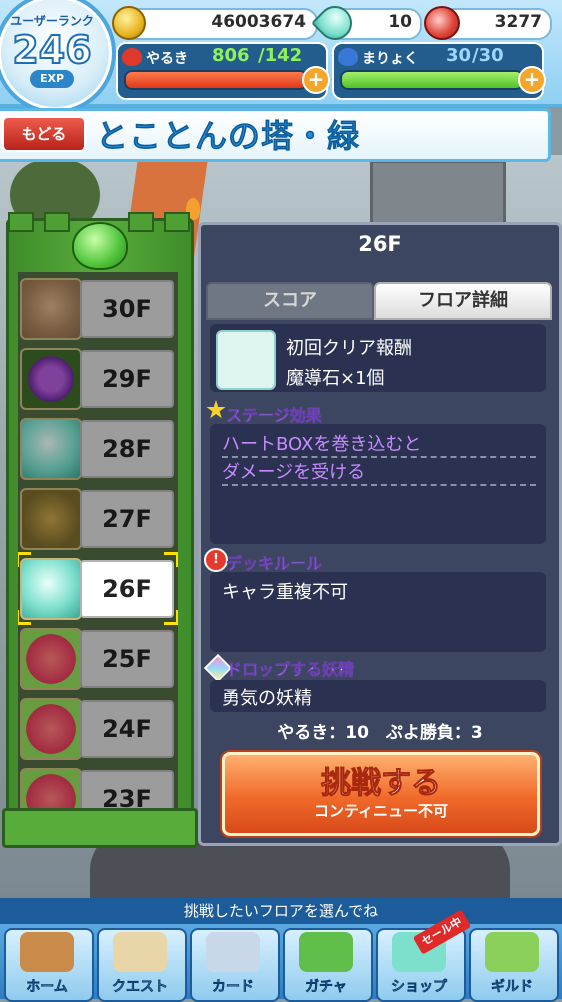 This screenshot has width=562, height=1002. What do you see at coordinates (274, 416) in the screenshot?
I see `stage-effect-title: ステージ効果` at bounding box center [274, 416].